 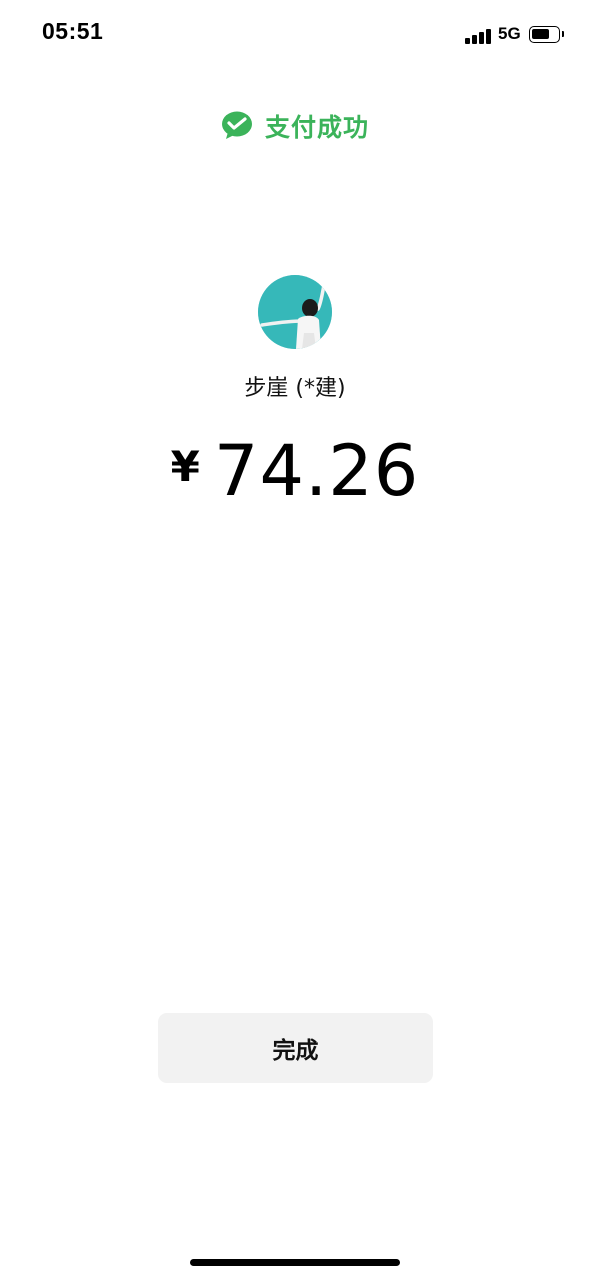 What do you see at coordinates (563, 34) in the screenshot?
I see `battery-cap` at bounding box center [563, 34].